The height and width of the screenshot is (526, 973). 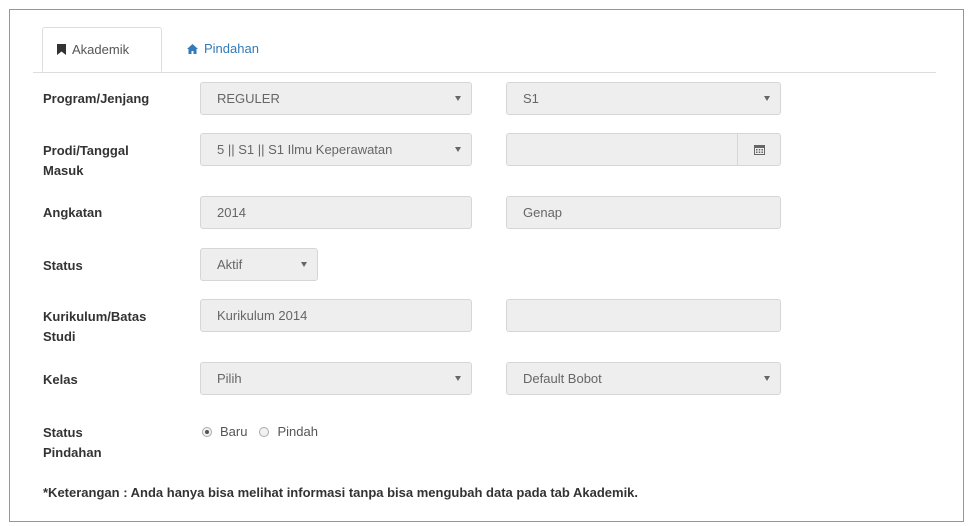 I want to click on radio-baru, so click(x=207, y=431).